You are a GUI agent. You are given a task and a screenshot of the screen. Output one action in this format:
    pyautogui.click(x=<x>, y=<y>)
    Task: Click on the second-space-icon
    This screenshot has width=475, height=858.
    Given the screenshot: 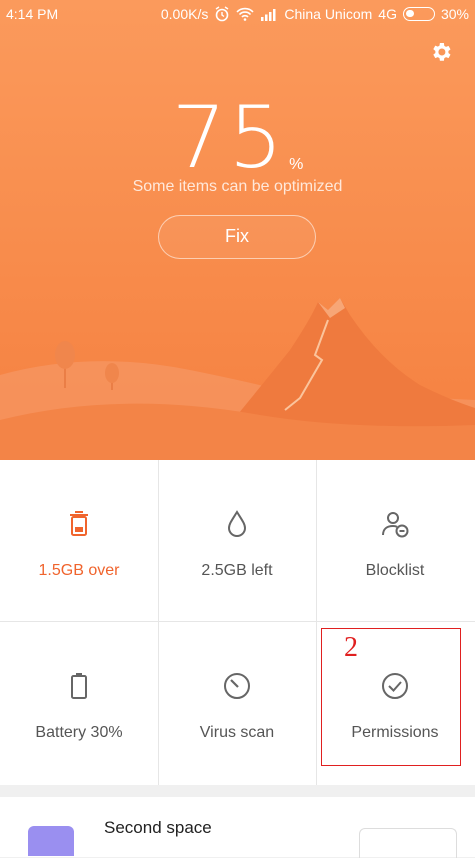 What is the action you would take?
    pyautogui.click(x=51, y=841)
    